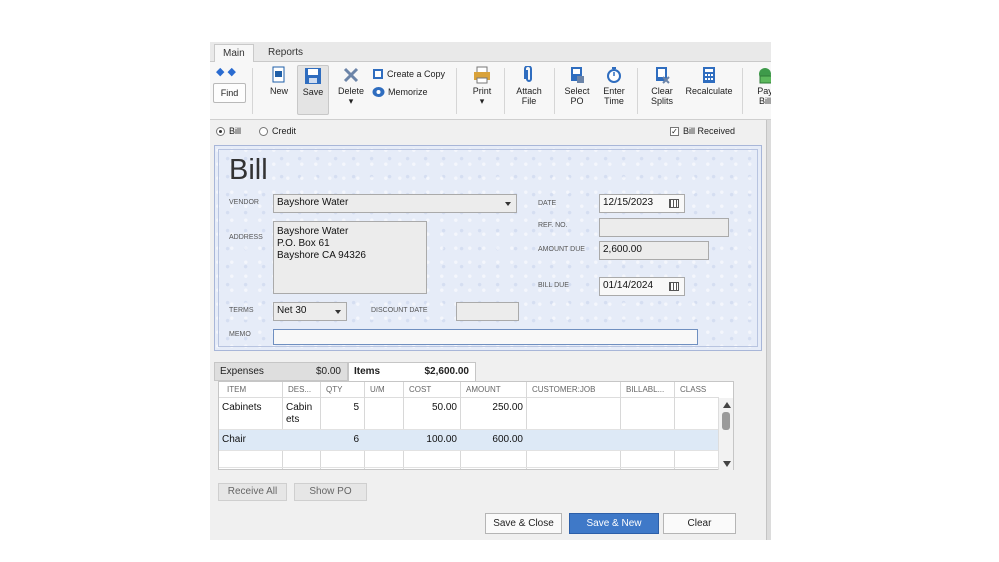 The height and width of the screenshot is (562, 999). What do you see at coordinates (507, 439) in the screenshot?
I see `amount-cell: 600.00` at bounding box center [507, 439].